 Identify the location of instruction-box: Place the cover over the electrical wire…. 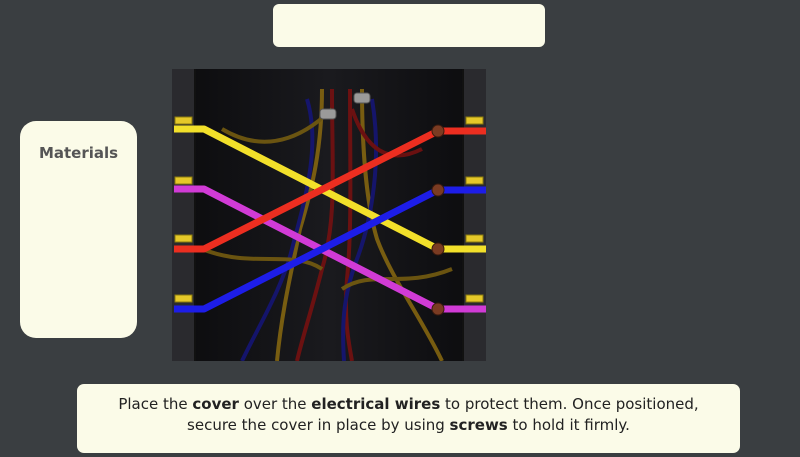
(408, 418).